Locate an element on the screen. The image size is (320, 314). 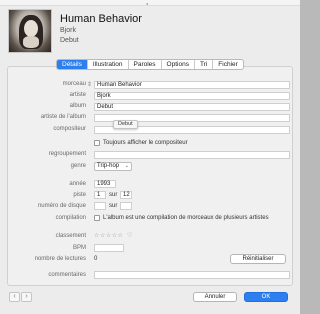
play-count-value: 0 is located at coordinates (96, 259).